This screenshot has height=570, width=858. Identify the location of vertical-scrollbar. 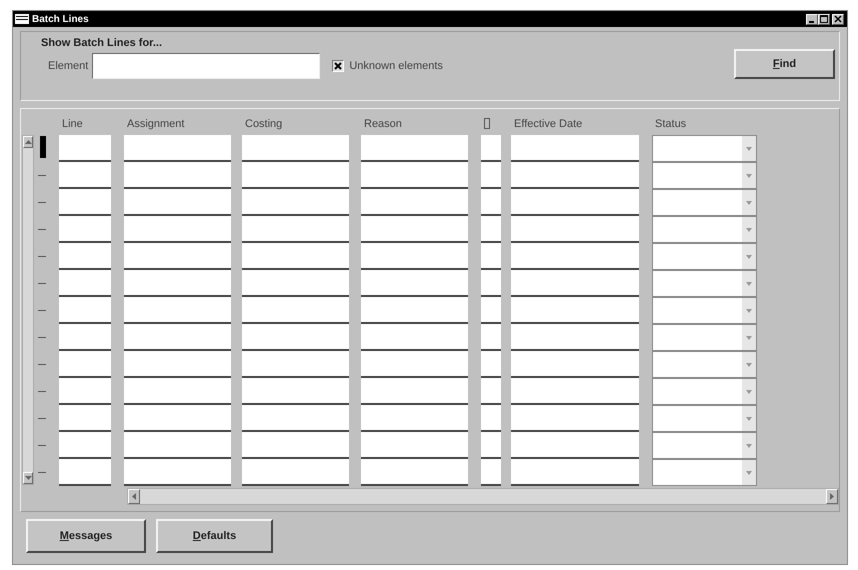
(28, 310).